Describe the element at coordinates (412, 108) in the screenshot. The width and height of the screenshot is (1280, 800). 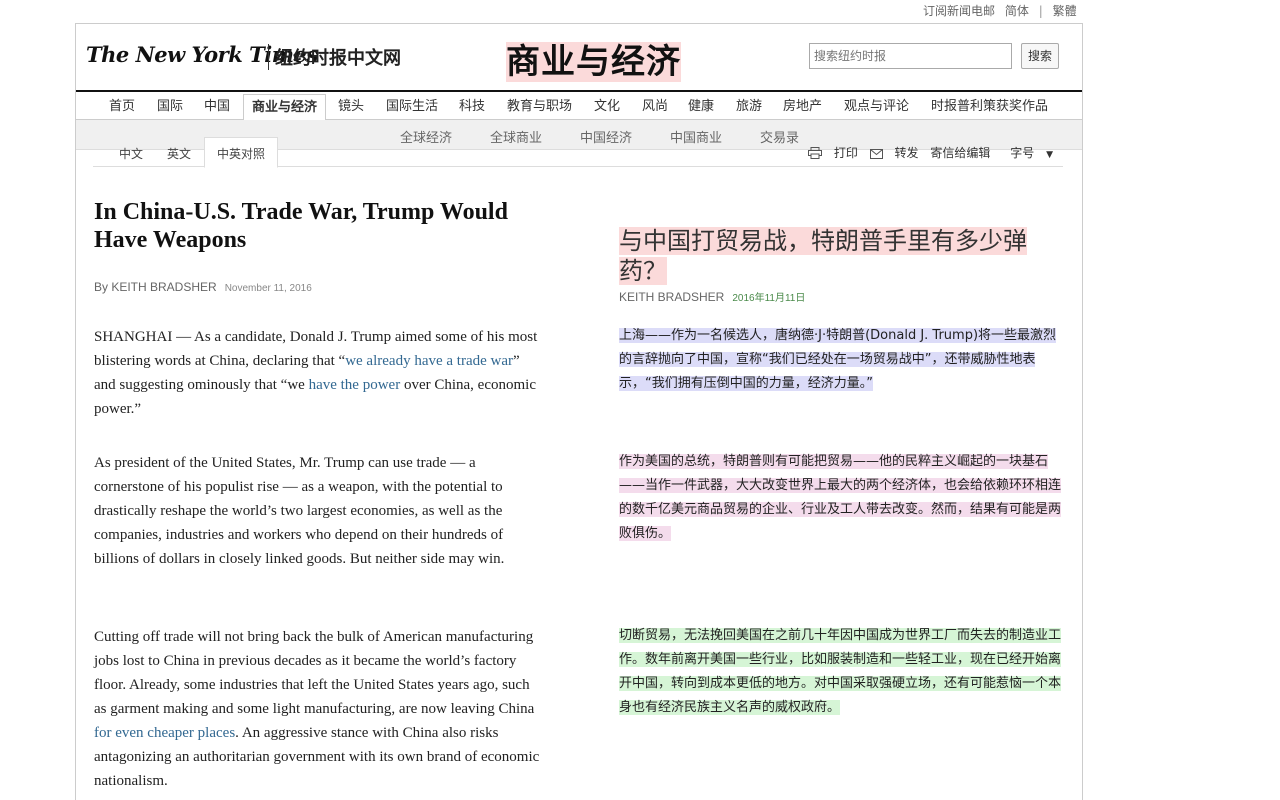
I see `nav-life: 国际生活` at that location.